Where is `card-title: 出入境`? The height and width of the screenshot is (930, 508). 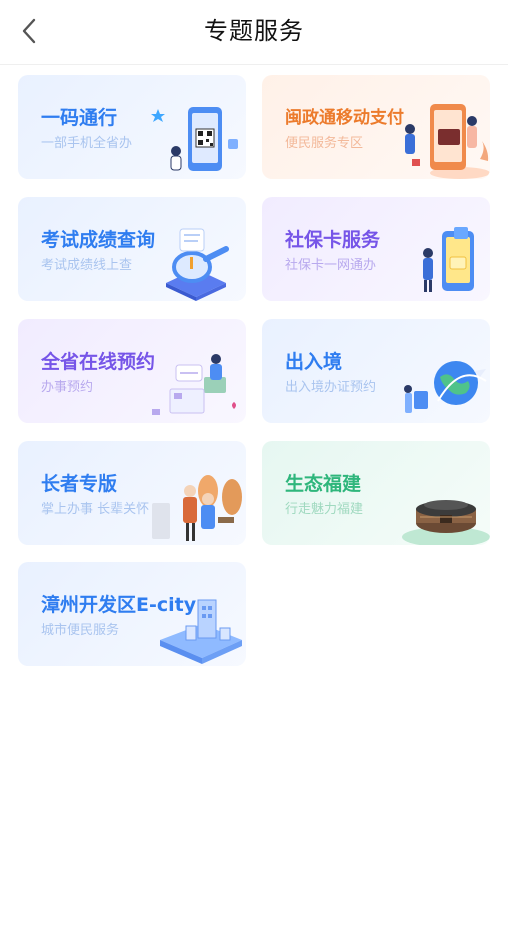 card-title: 出入境 is located at coordinates (314, 362).